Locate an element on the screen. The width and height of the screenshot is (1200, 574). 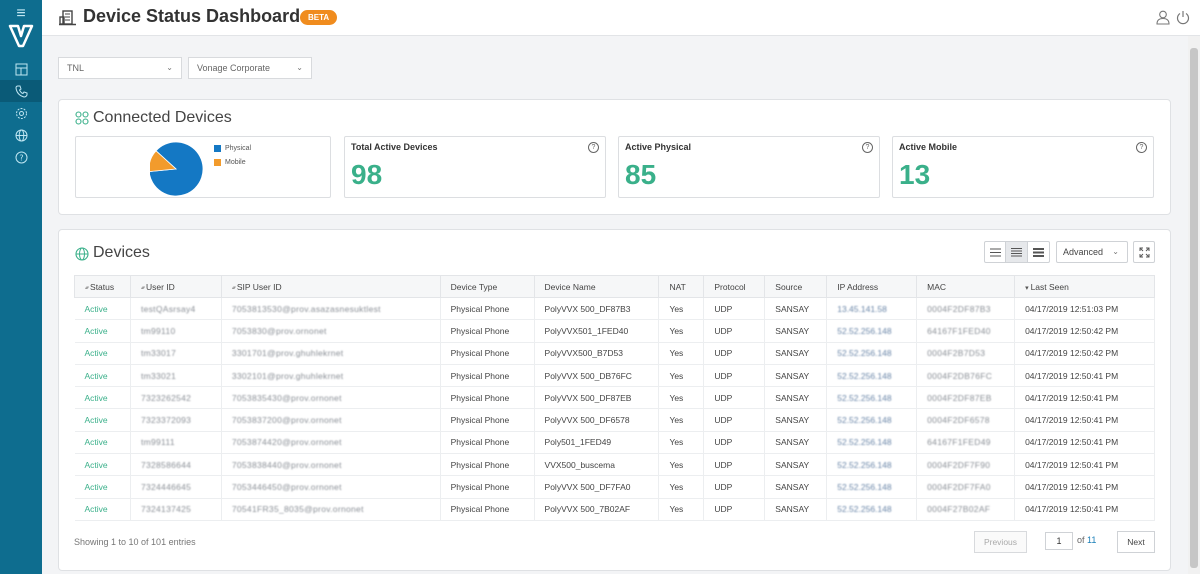
column-header-ip-address: IP Address is located at coordinates (872, 286).